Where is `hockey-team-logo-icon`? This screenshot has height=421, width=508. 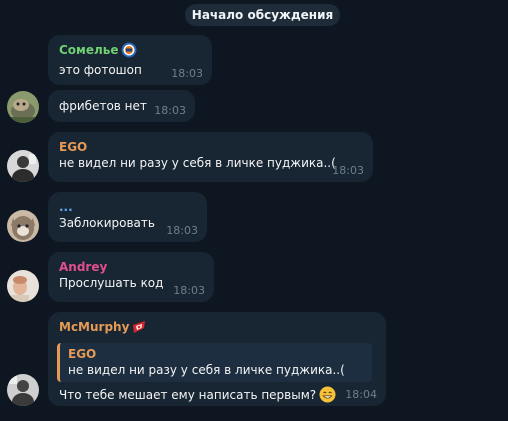
hockey-team-logo-icon is located at coordinates (129, 52).